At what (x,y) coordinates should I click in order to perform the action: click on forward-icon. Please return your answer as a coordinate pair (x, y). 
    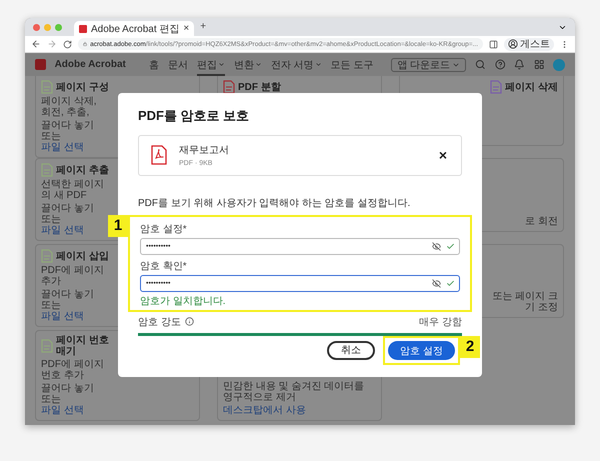
    Looking at the image, I should click on (52, 44).